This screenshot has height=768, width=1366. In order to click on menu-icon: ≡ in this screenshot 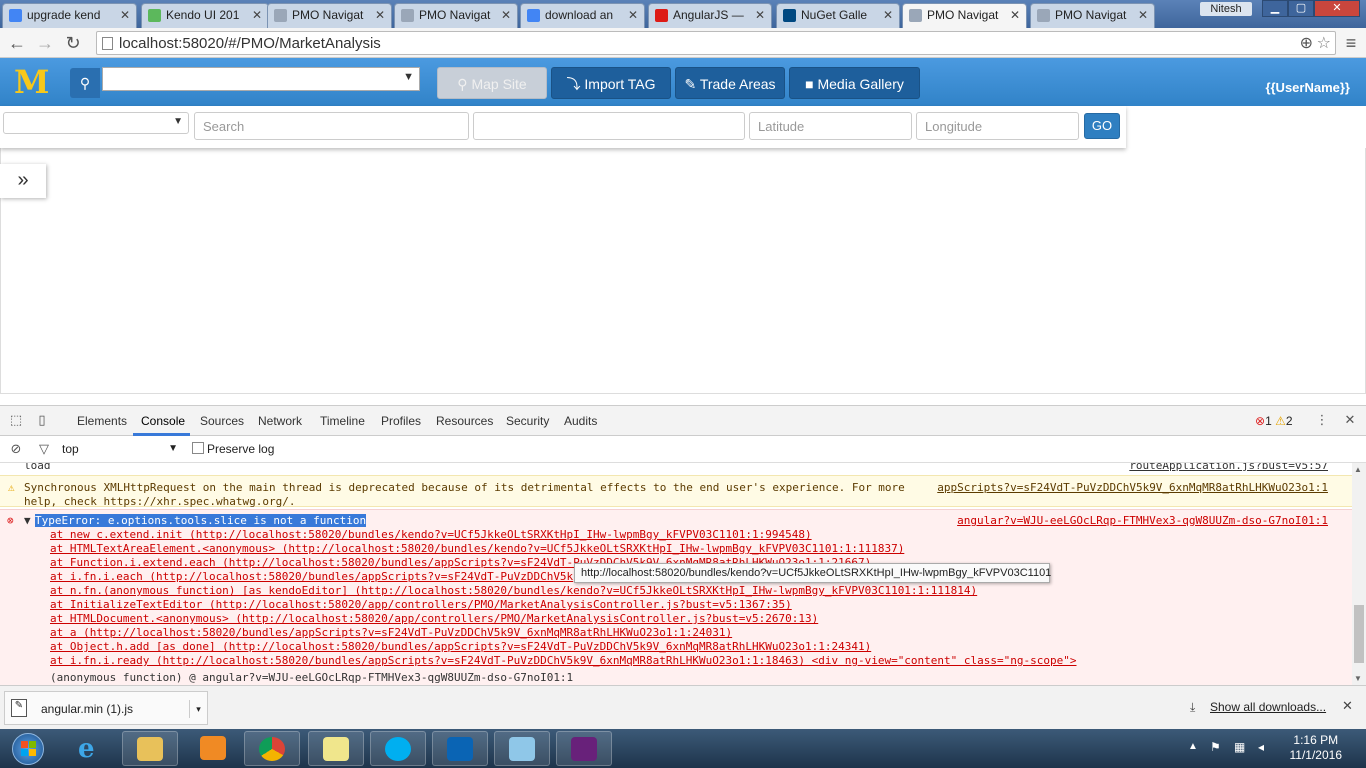, I will do `click(1351, 43)`.